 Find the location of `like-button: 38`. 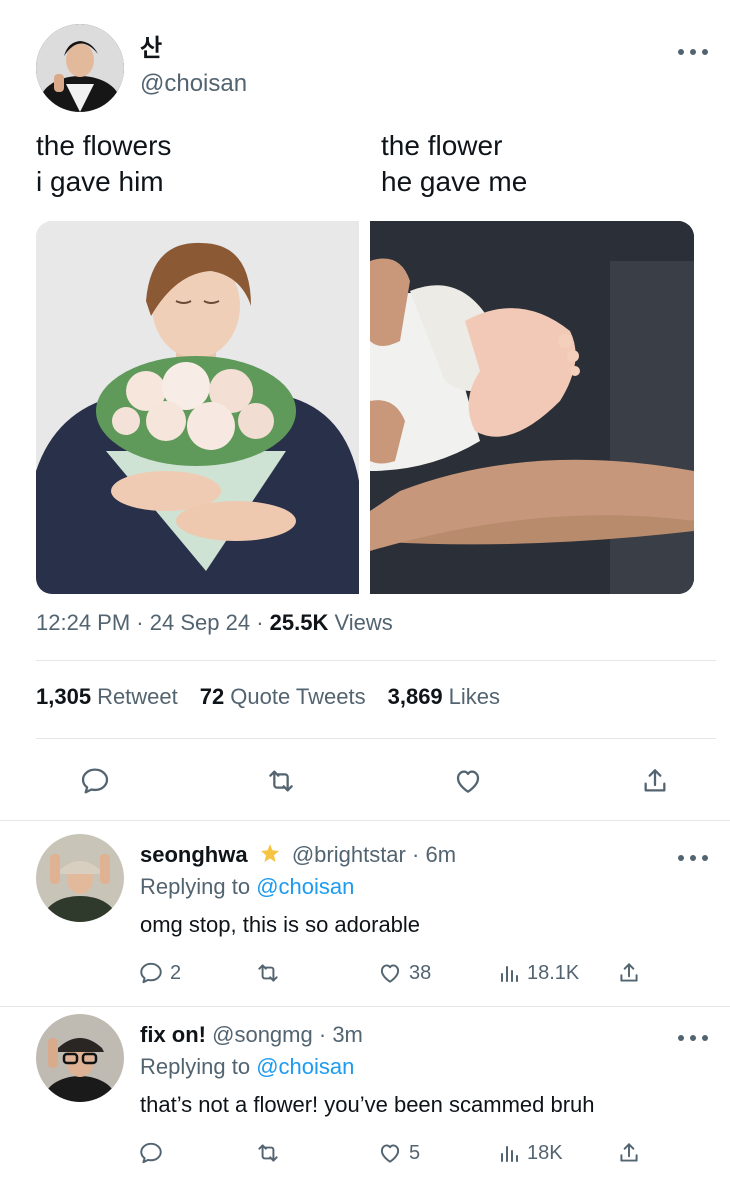

like-button: 38 is located at coordinates (404, 973).